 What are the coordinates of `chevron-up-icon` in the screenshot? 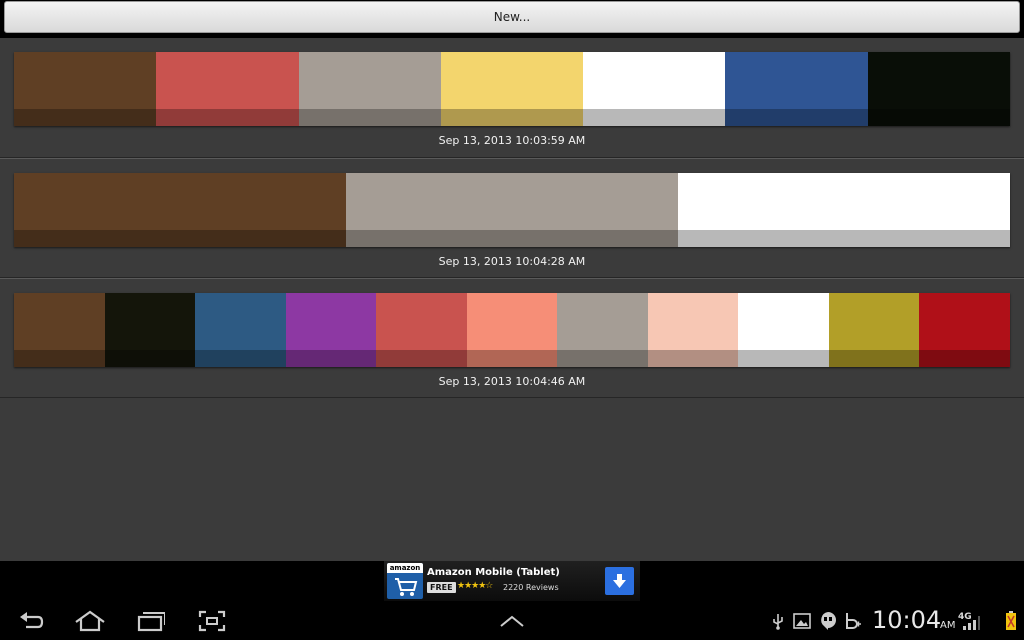 It's located at (512, 621).